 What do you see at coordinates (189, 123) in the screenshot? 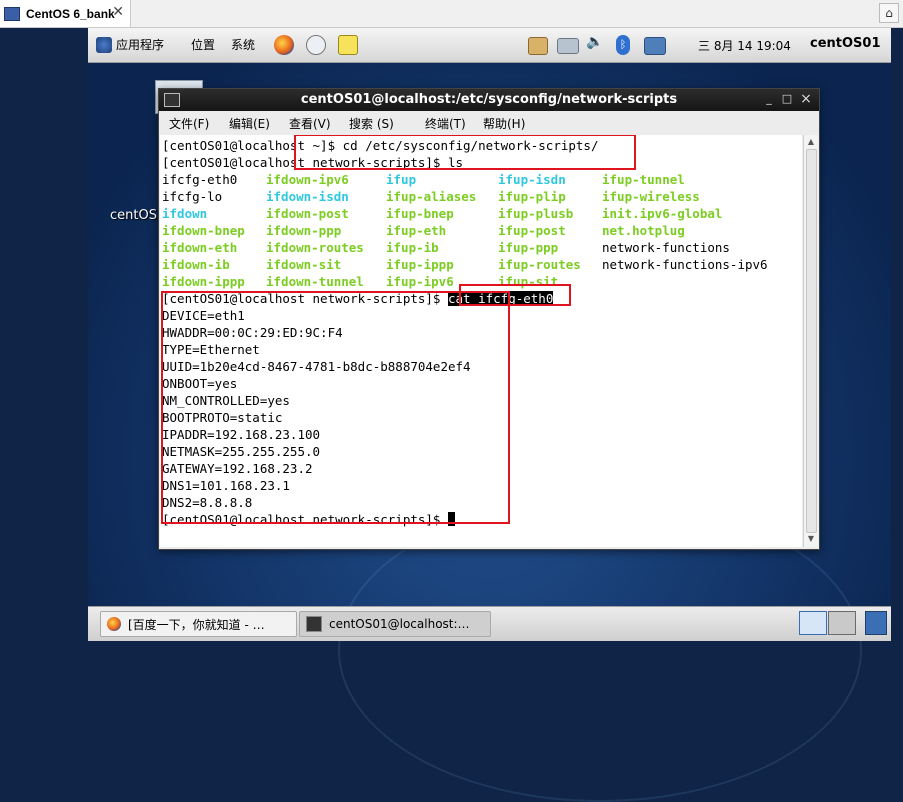
I see `menu-file: 文件(F)` at bounding box center [189, 123].